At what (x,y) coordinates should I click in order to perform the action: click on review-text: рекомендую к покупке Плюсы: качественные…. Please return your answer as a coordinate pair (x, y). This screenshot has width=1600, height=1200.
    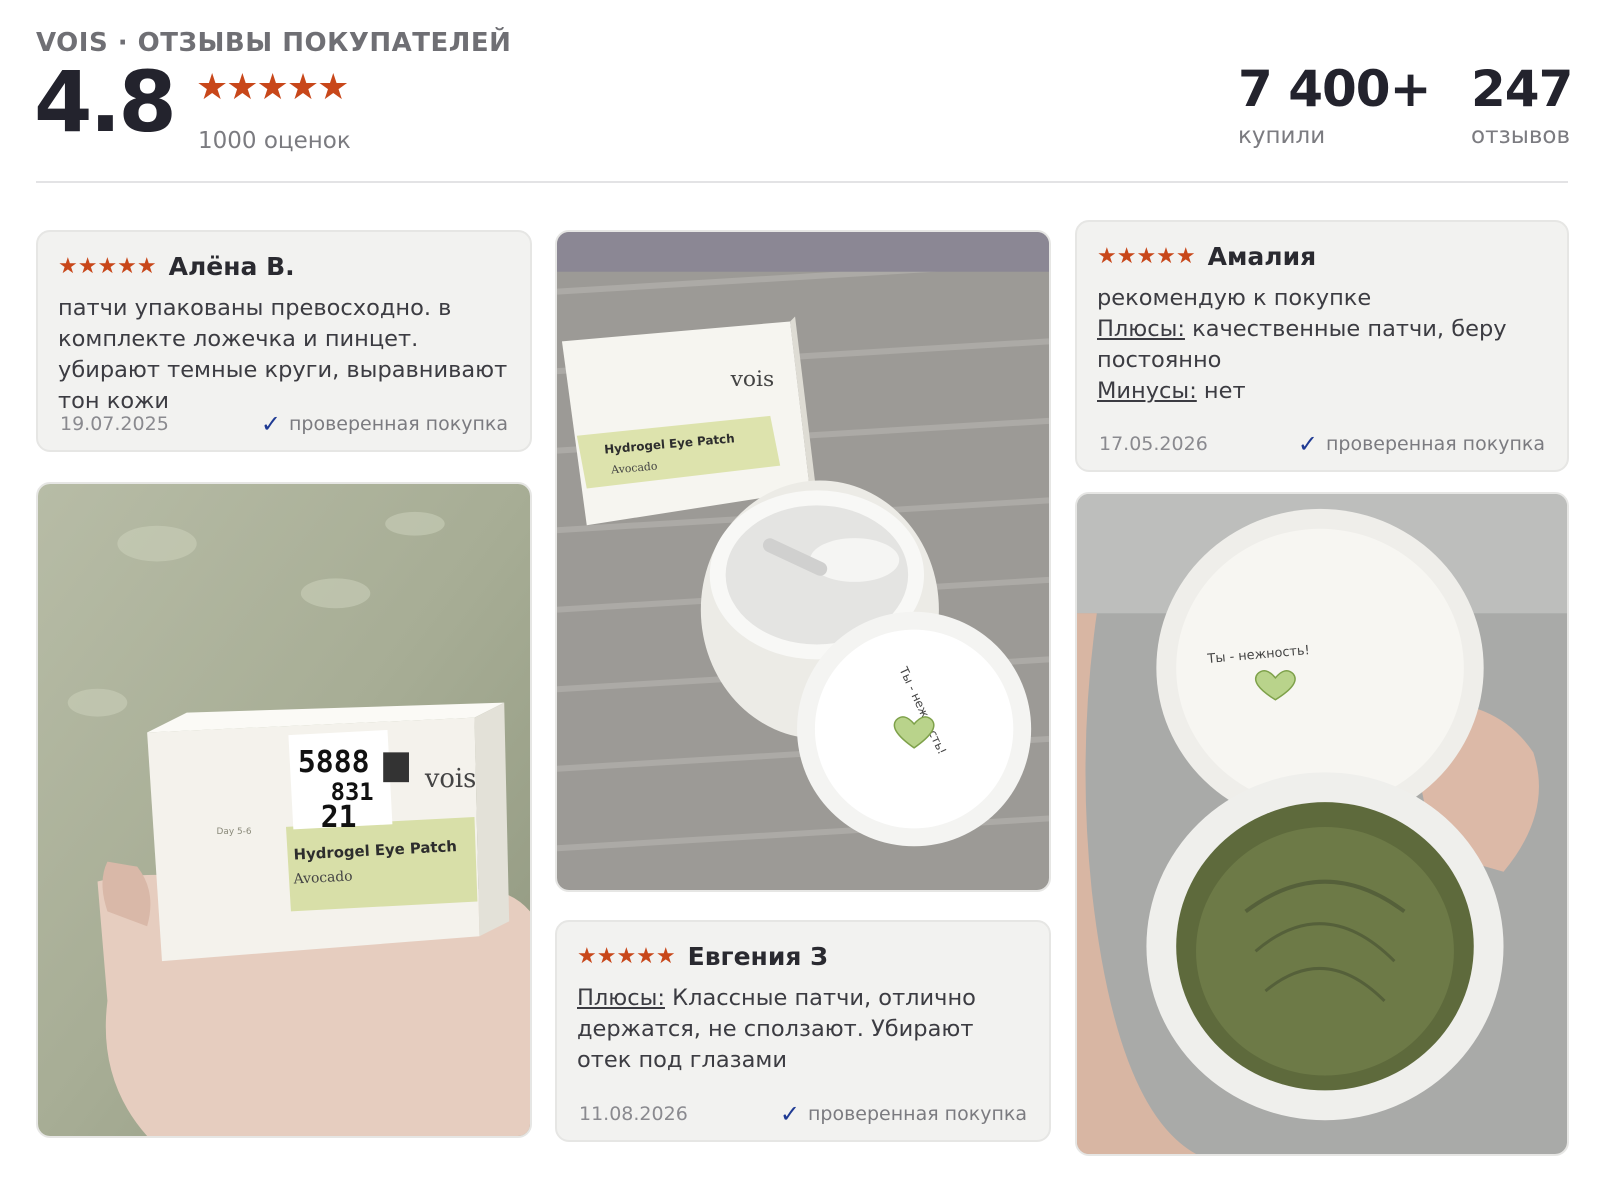
    Looking at the image, I should click on (1322, 345).